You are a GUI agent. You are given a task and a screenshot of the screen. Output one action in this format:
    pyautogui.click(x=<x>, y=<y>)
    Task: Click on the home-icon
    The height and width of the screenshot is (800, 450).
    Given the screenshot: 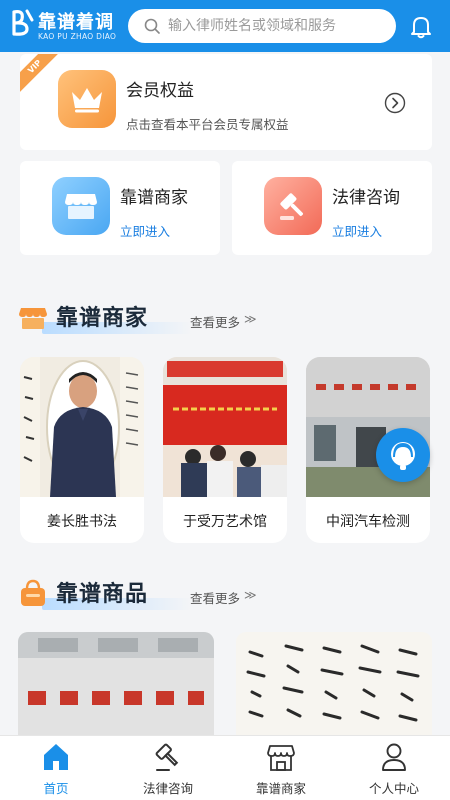 What is the action you would take?
    pyautogui.click(x=56, y=757)
    